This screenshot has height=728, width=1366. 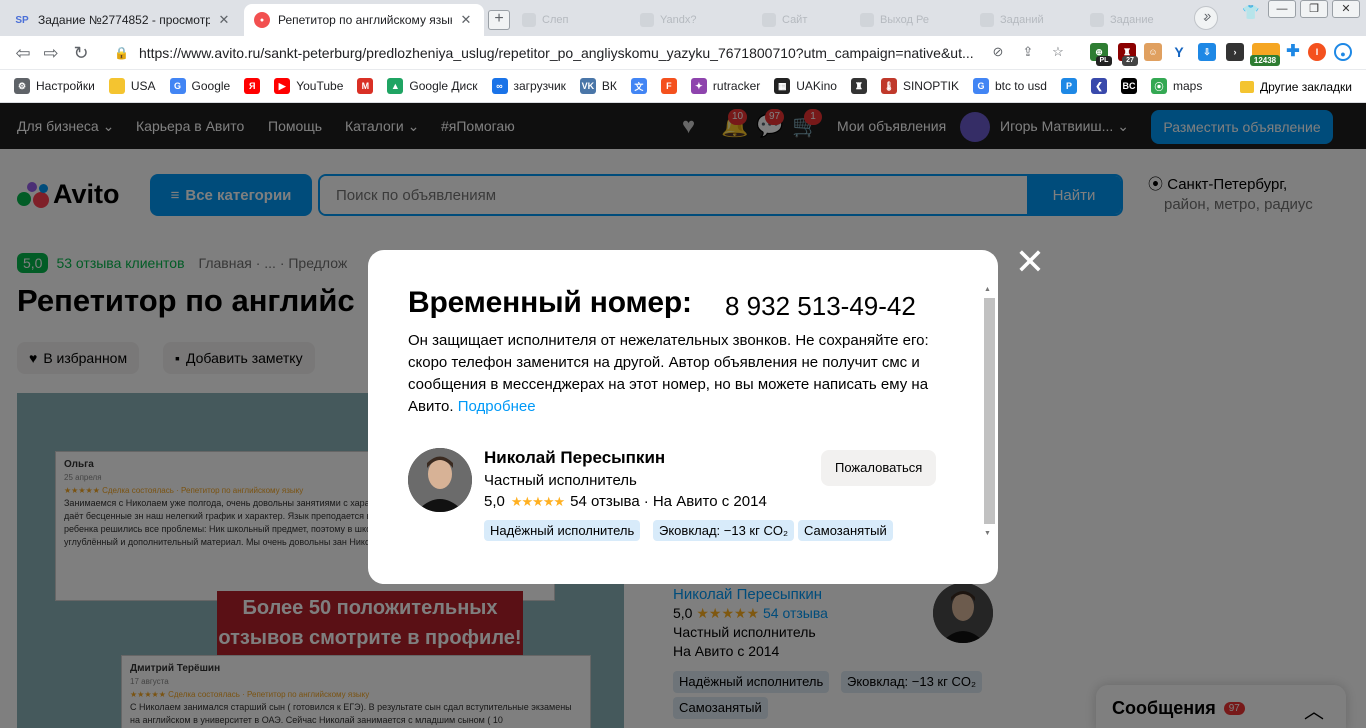 I want to click on gmail-icon: M, so click(x=365, y=86).